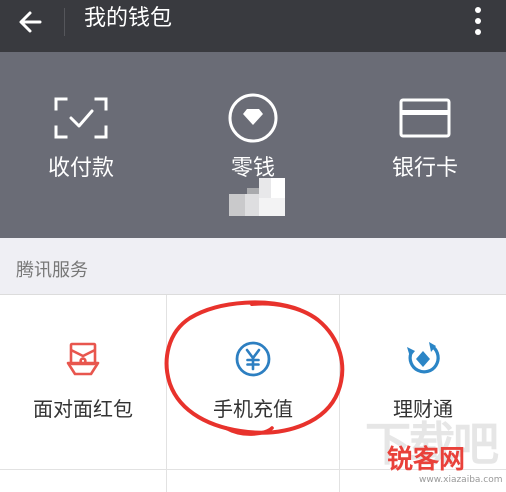  Describe the element at coordinates (64, 22) in the screenshot. I see `header-divider` at that location.